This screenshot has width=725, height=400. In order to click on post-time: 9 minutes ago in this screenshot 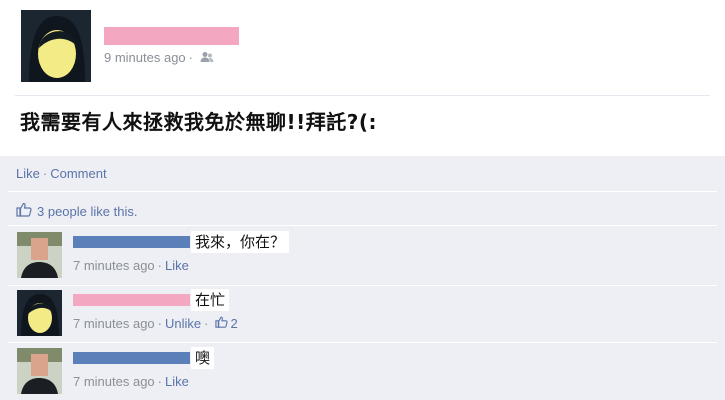, I will do `click(145, 57)`.